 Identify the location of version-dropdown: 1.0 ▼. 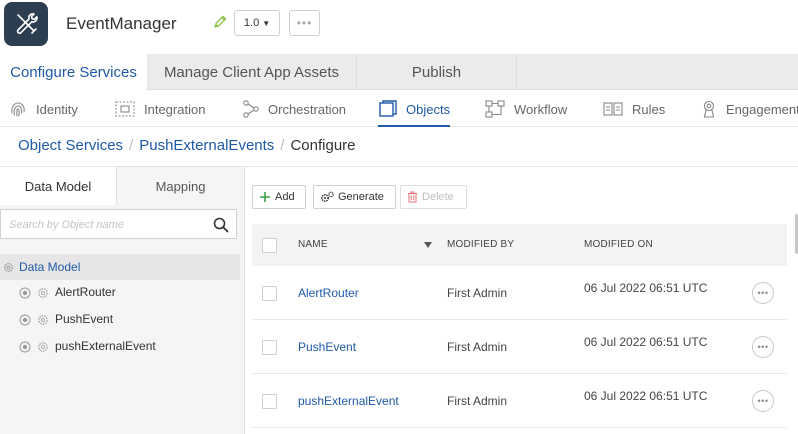
(257, 23).